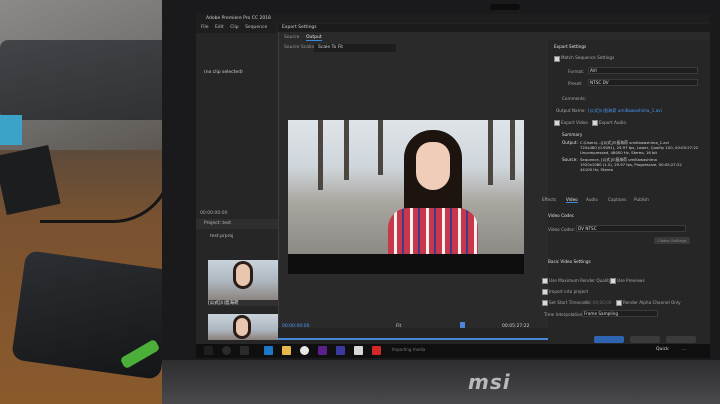 This screenshot has height=404, width=720. I want to click on playhead, so click(462, 325).